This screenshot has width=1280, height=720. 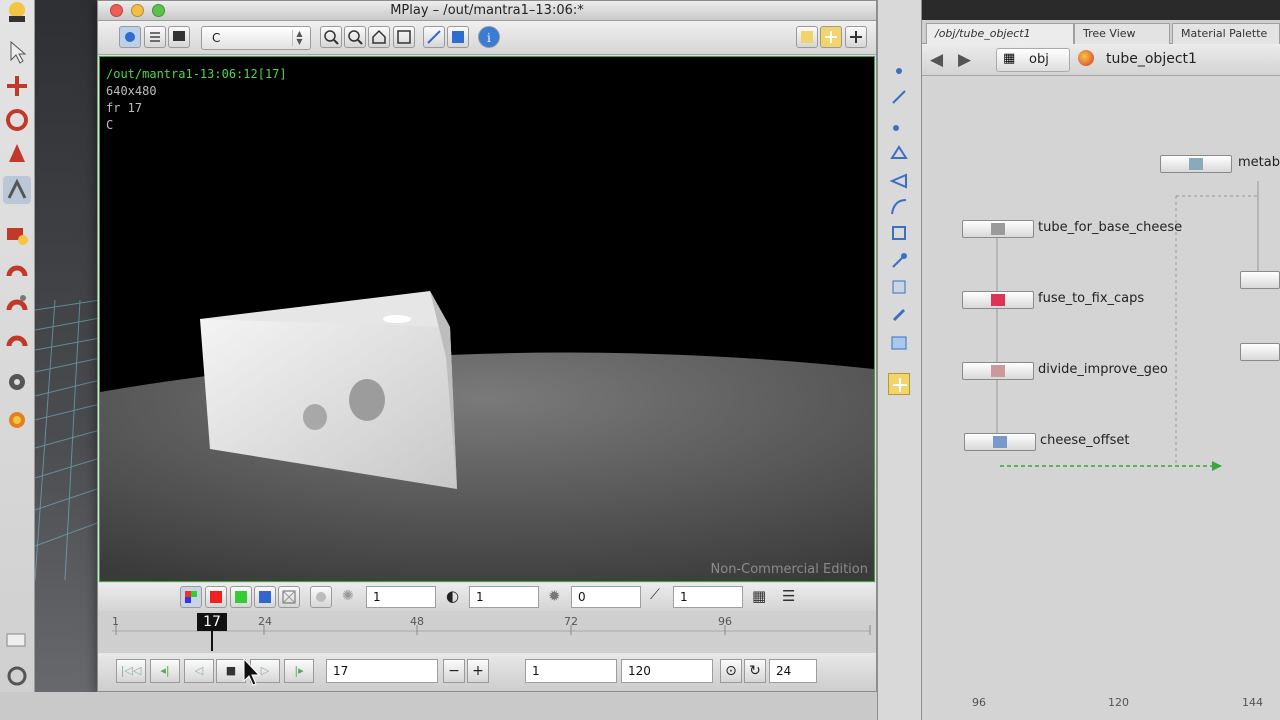 What do you see at coordinates (1259, 162) in the screenshot?
I see `node-label: metab` at bounding box center [1259, 162].